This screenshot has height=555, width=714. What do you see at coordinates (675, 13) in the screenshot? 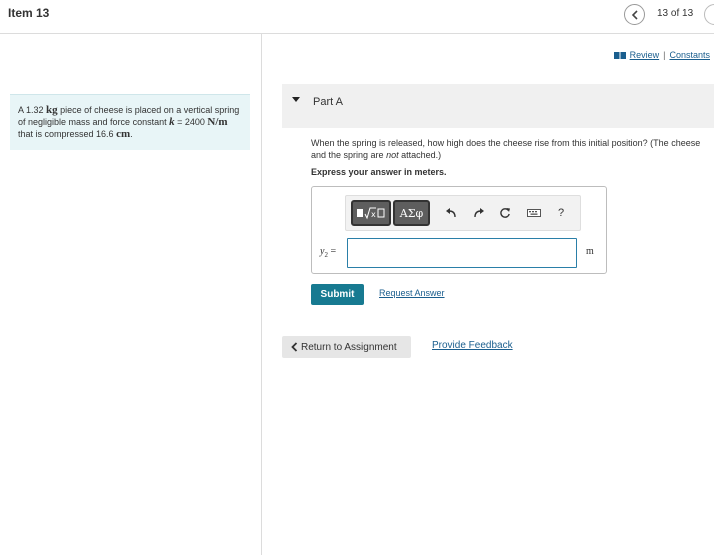
I see `page-count: 13 of 13` at bounding box center [675, 13].